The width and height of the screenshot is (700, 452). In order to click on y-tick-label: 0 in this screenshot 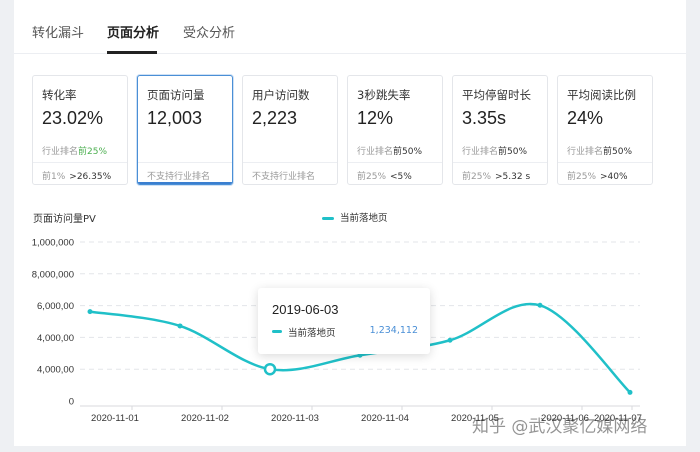, I will do `click(71, 402)`.